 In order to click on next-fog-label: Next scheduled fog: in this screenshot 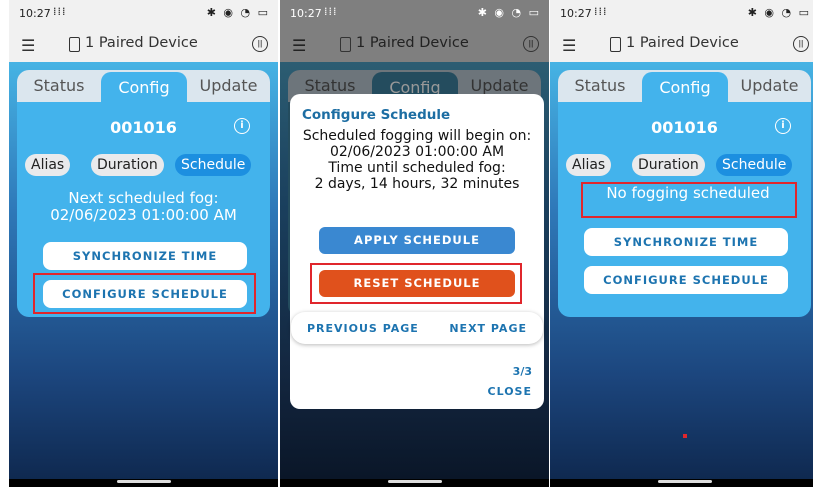, I will do `click(143, 198)`.